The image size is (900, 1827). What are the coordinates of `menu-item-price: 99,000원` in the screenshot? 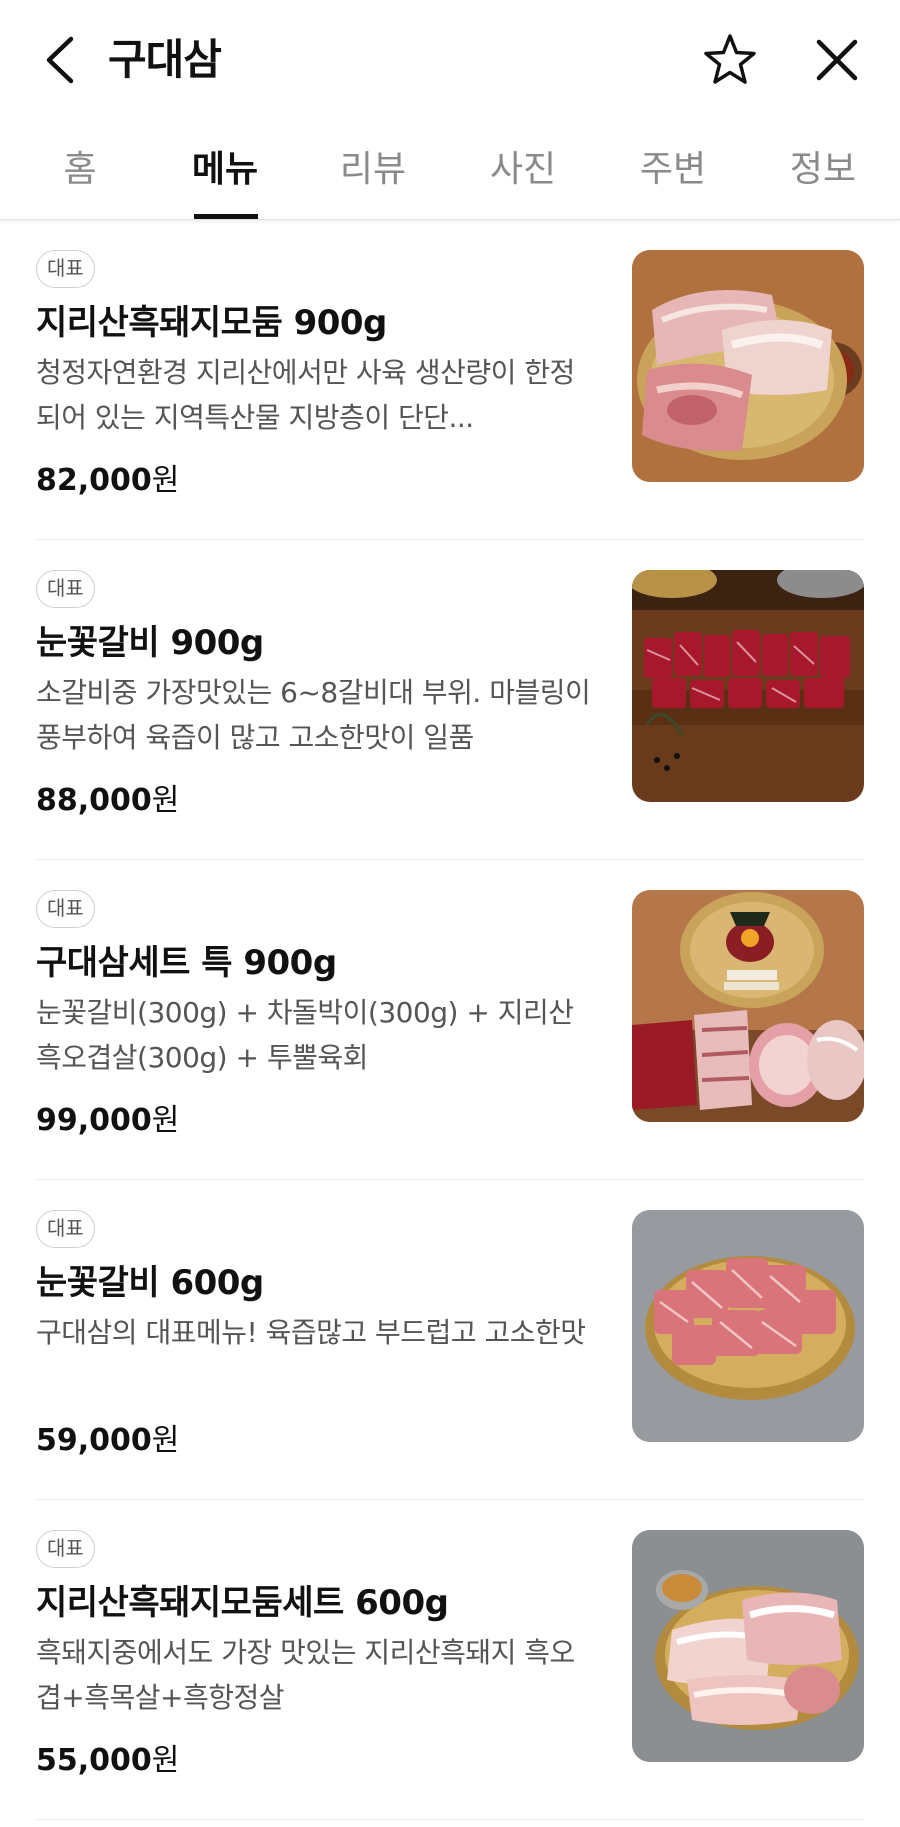 It's located at (107, 1117).